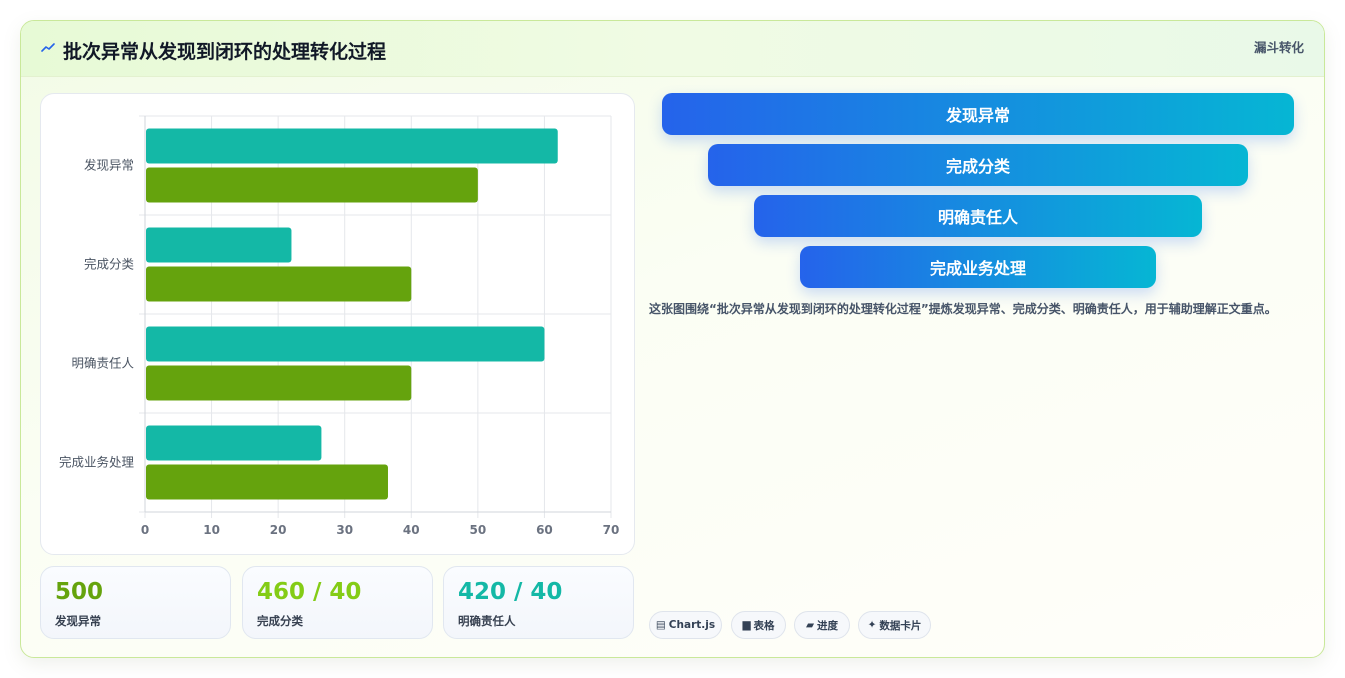 Image resolution: width=1345 pixels, height=678 pixels. Describe the element at coordinates (487, 621) in the screenshot. I see `stat-label: 明确责任人` at that location.